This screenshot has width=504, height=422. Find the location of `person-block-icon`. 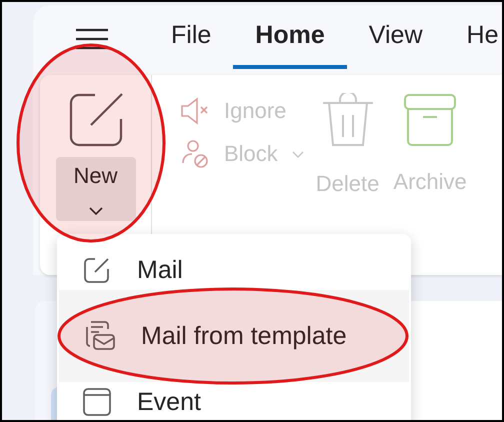

person-block-icon is located at coordinates (195, 154).